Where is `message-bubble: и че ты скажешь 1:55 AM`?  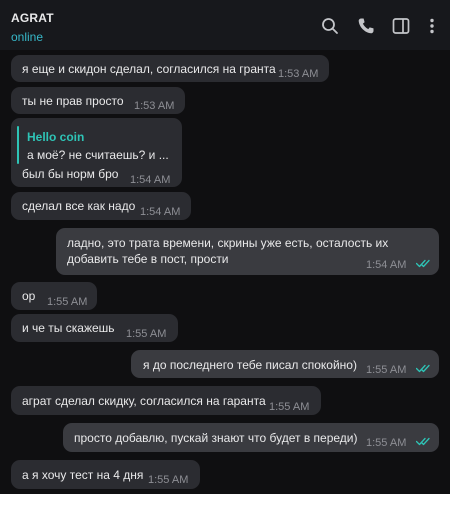 message-bubble: и че ты скажешь 1:55 AM is located at coordinates (94, 328).